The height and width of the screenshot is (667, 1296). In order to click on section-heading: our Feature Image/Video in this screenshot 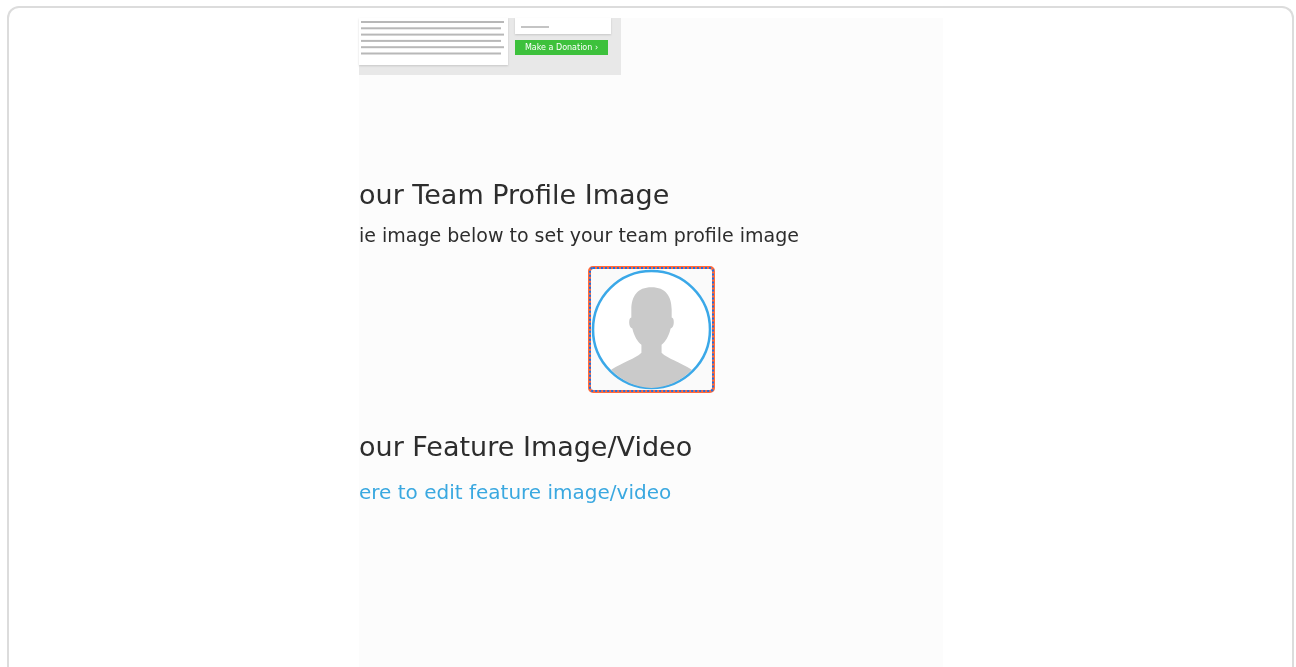, I will do `click(526, 446)`.